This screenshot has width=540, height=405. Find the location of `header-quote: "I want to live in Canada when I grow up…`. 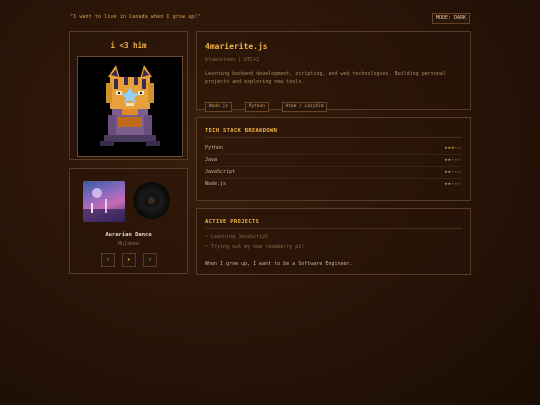

header-quote: "I want to live in Canada when I grow up… is located at coordinates (135, 17).